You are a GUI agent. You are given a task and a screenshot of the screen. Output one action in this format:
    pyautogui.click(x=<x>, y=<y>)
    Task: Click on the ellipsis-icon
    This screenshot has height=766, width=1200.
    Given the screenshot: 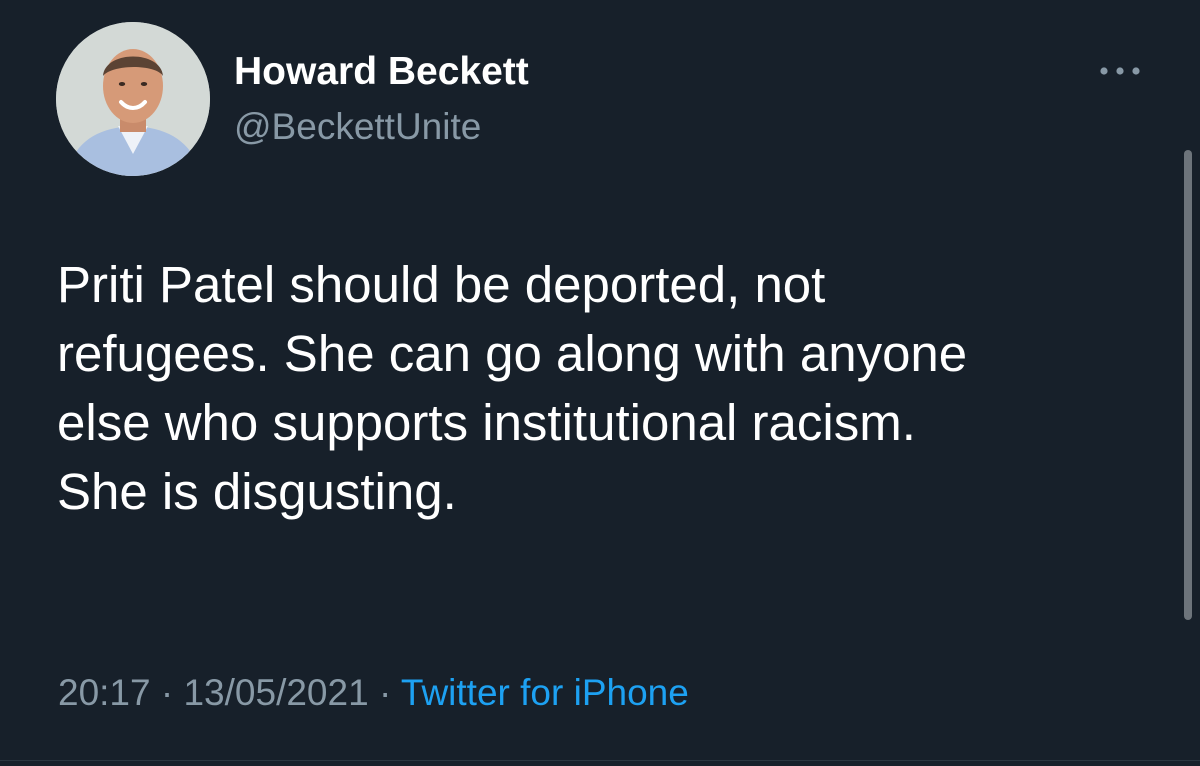 What is the action you would take?
    pyautogui.click(x=1120, y=71)
    